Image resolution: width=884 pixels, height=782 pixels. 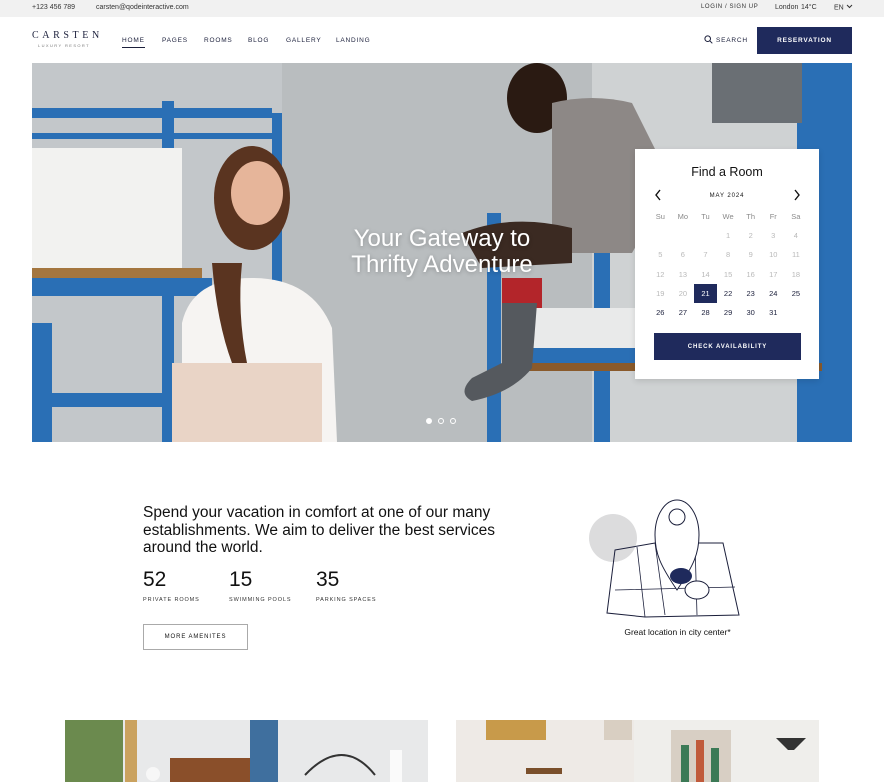 What do you see at coordinates (660, 312) in the screenshot?
I see `calendar-day: 26` at bounding box center [660, 312].